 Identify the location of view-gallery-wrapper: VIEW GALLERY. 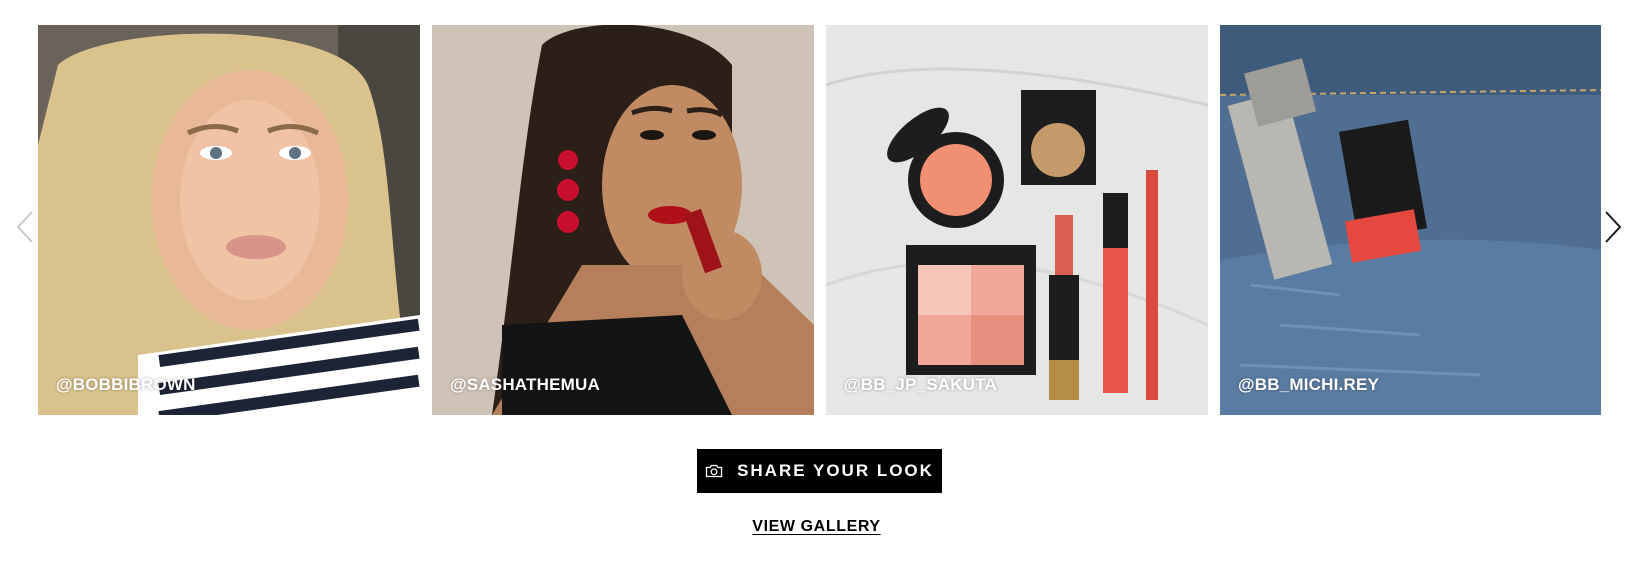
(816, 527).